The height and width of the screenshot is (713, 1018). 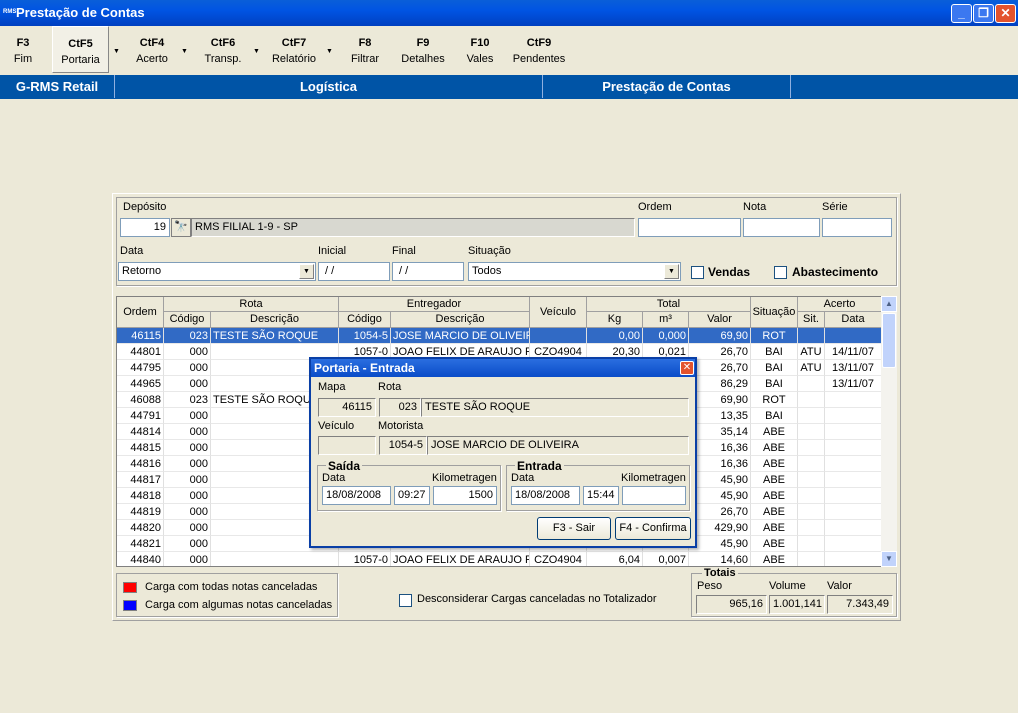 What do you see at coordinates (365, 559) in the screenshot?
I see `cell-entregador-codigo: 1057-0` at bounding box center [365, 559].